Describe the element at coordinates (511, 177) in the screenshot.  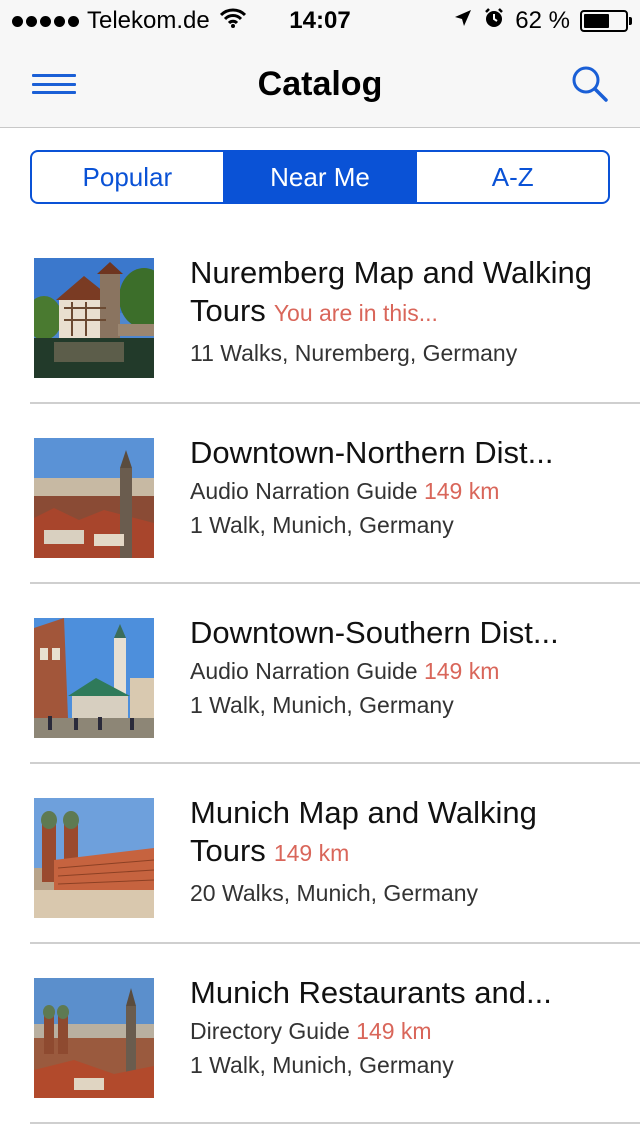
I see `tab-a-z: A-Z` at that location.